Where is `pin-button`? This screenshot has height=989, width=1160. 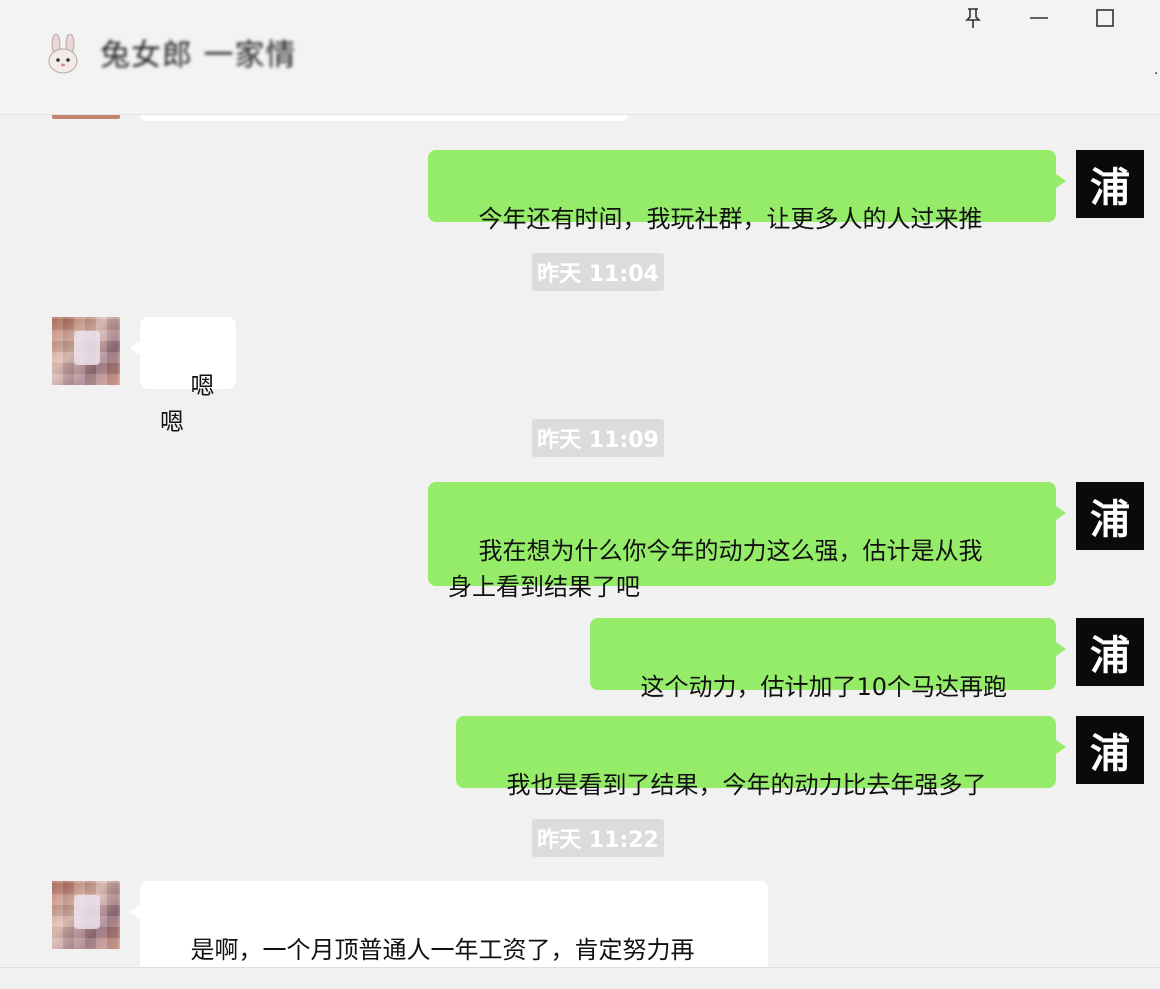
pin-button is located at coordinates (973, 18).